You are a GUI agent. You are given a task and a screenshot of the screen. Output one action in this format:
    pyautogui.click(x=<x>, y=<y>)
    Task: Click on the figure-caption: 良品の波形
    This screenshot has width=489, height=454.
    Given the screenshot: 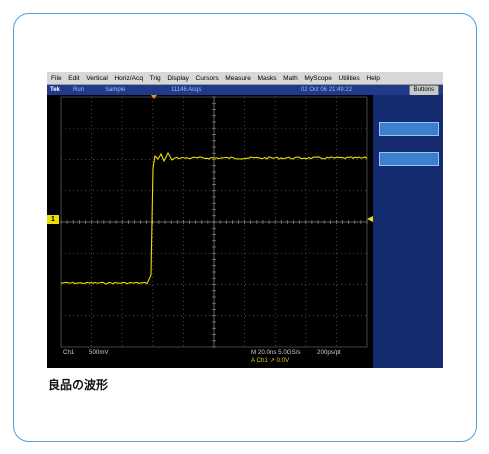 What is the action you would take?
    pyautogui.click(x=78, y=385)
    